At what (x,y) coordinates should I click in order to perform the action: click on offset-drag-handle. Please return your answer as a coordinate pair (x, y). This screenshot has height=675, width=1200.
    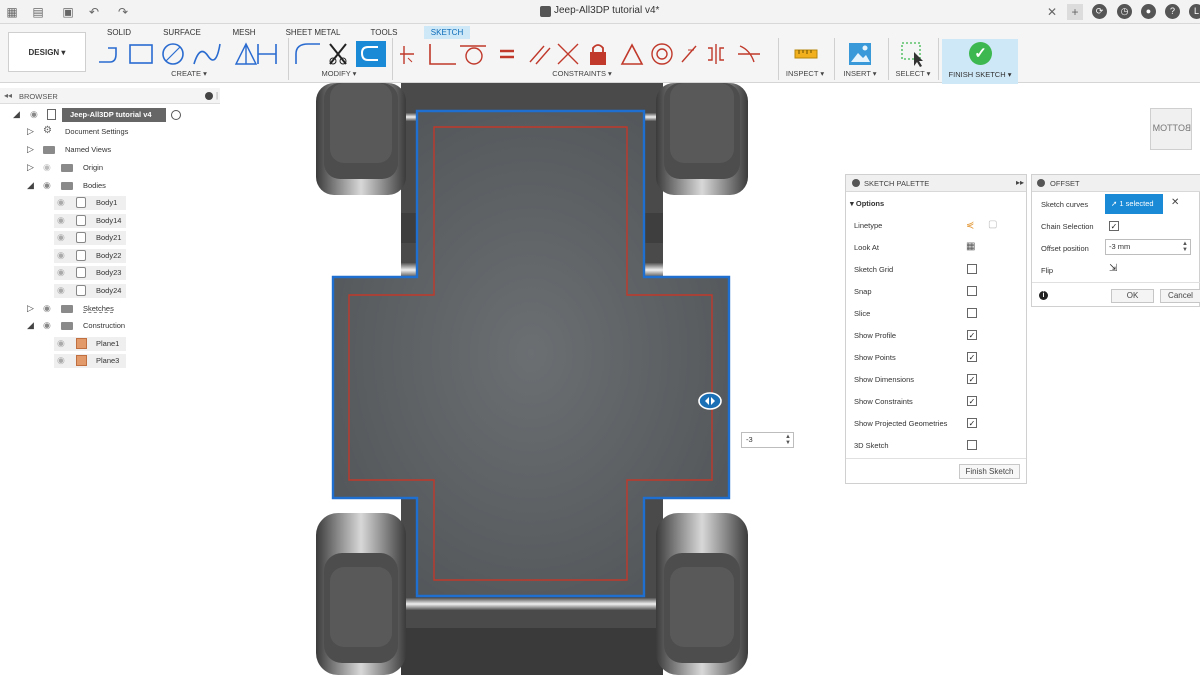
    Looking at the image, I should click on (710, 401).